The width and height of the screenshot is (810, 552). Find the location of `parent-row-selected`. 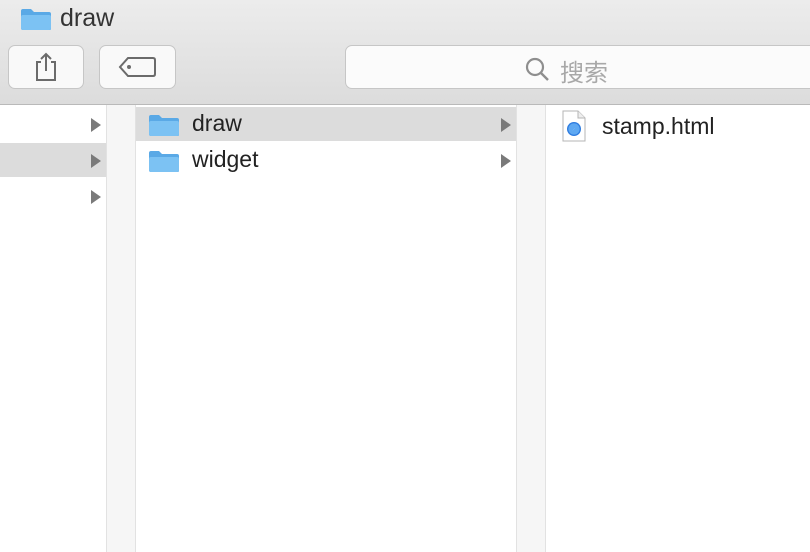

parent-row-selected is located at coordinates (53, 160).